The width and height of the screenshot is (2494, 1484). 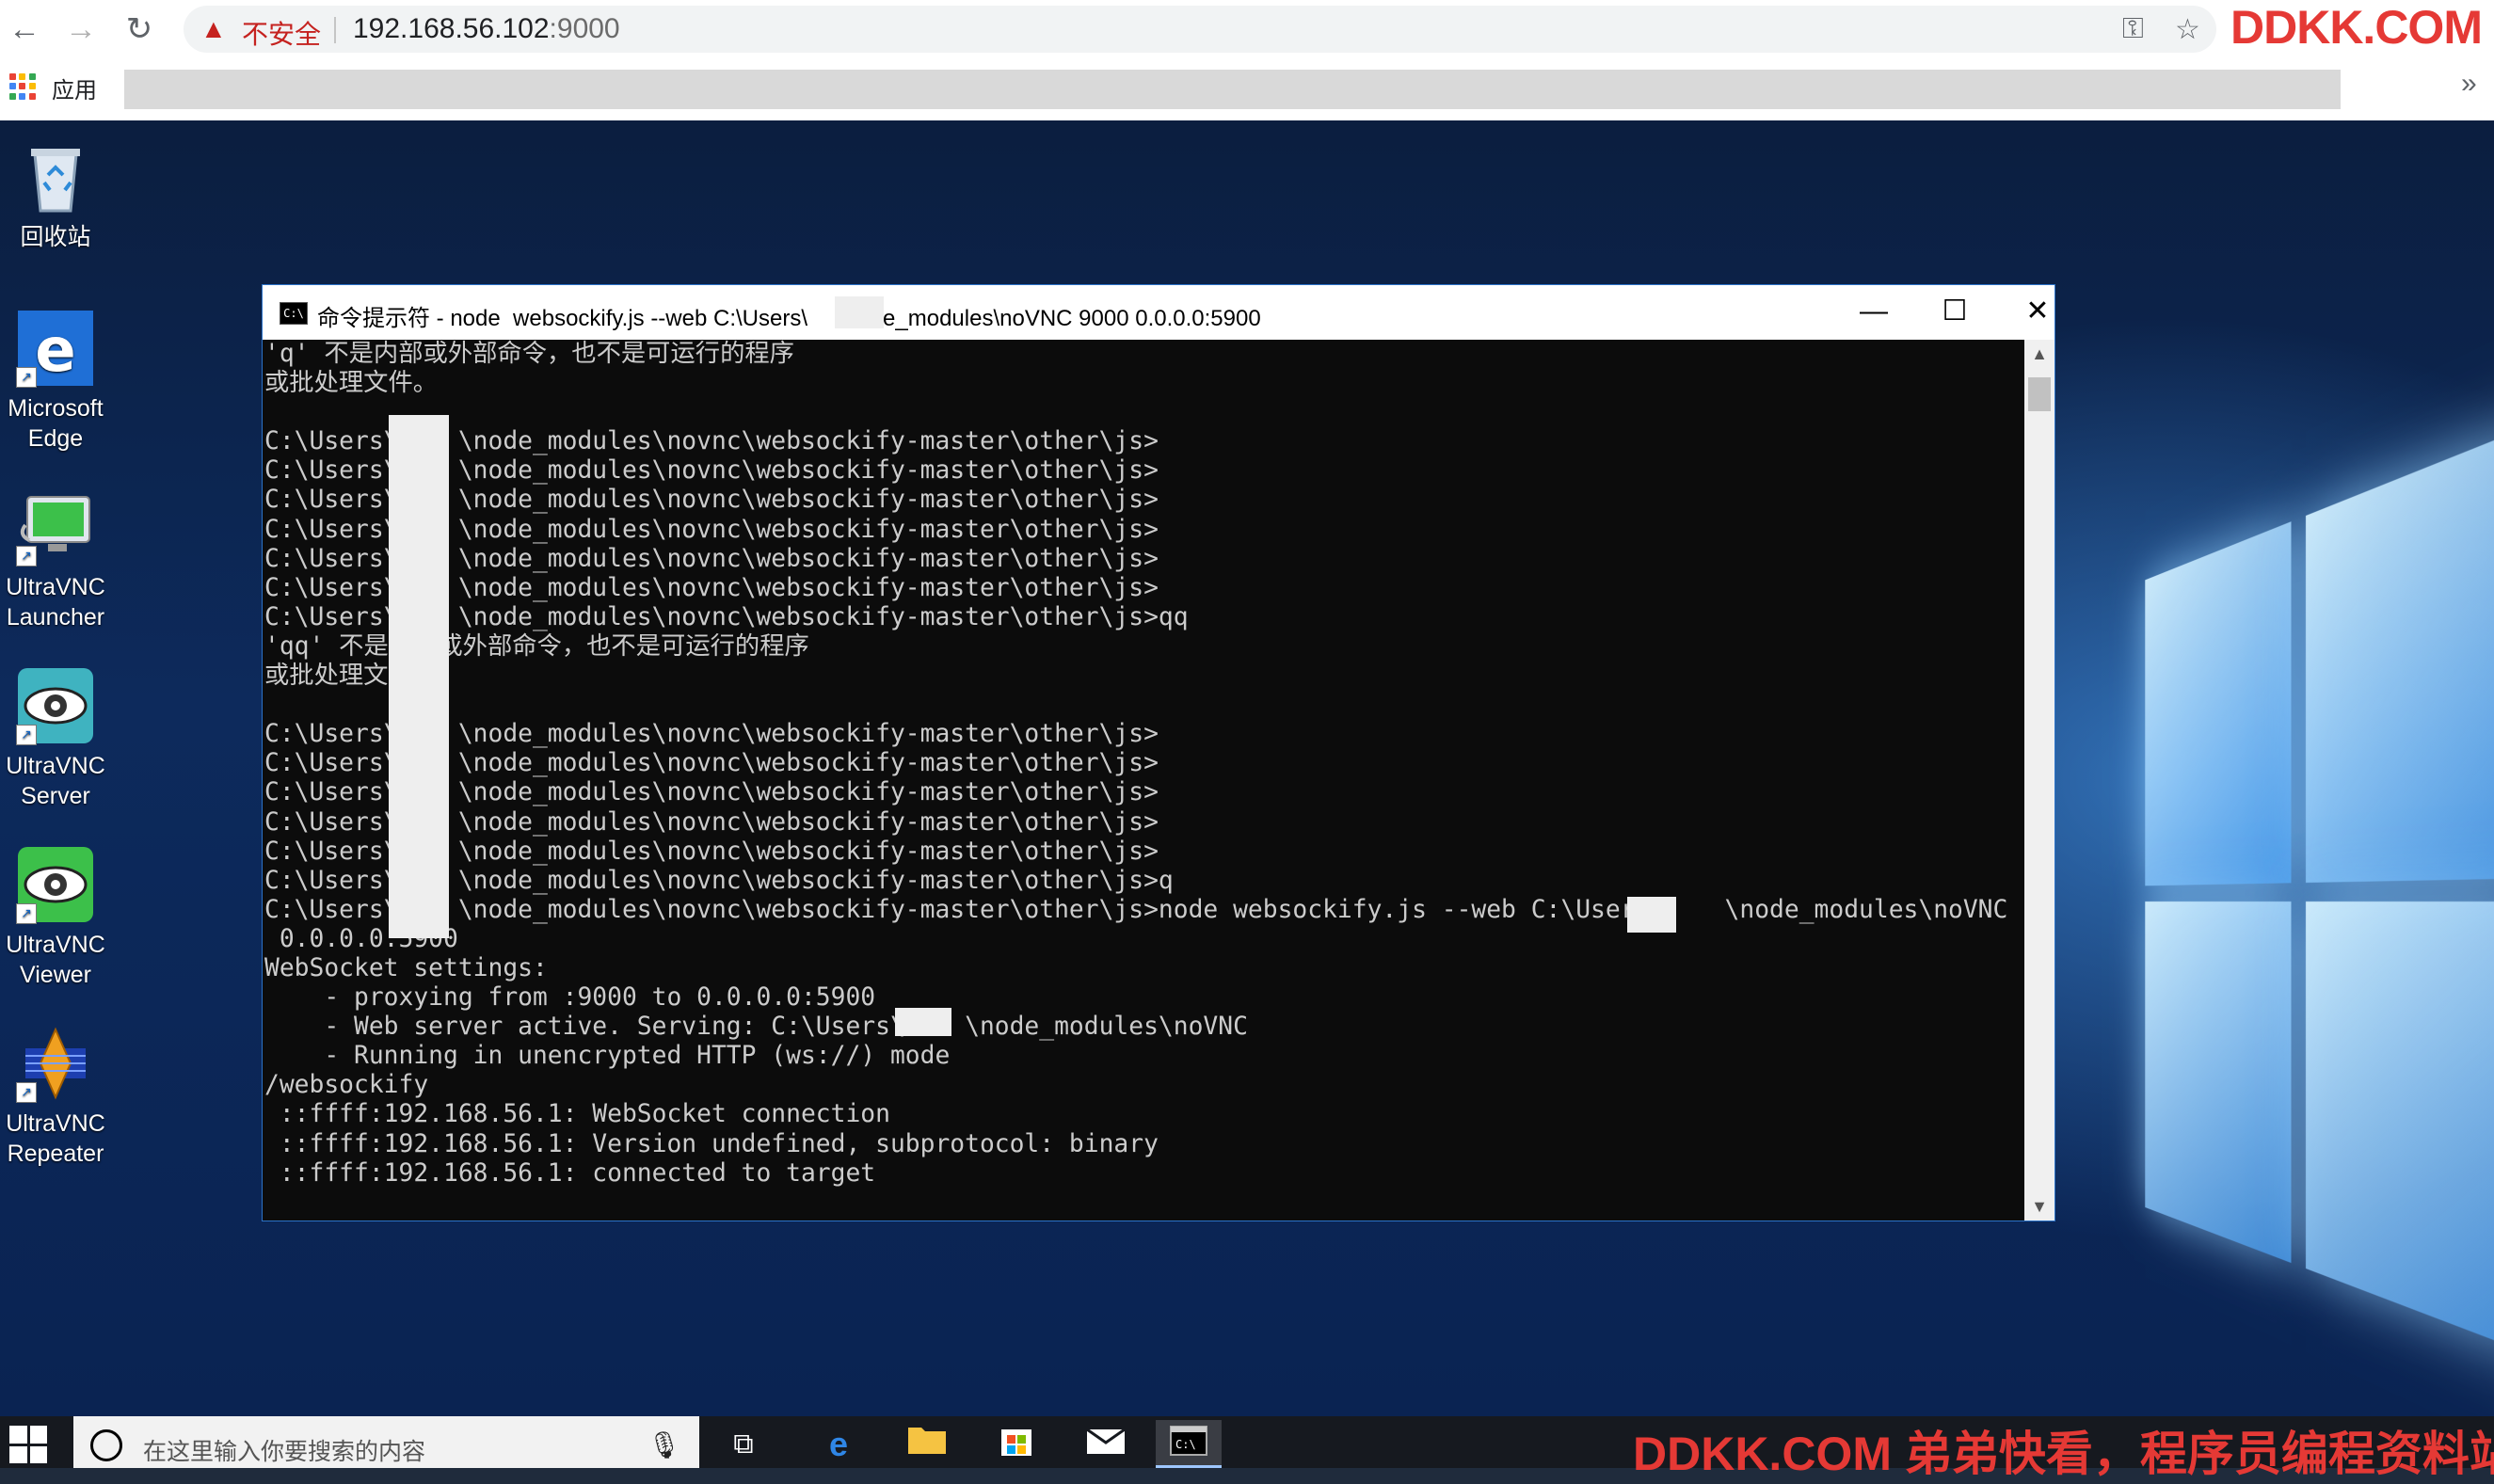 I want to click on apps-label: 应用, so click(x=74, y=88).